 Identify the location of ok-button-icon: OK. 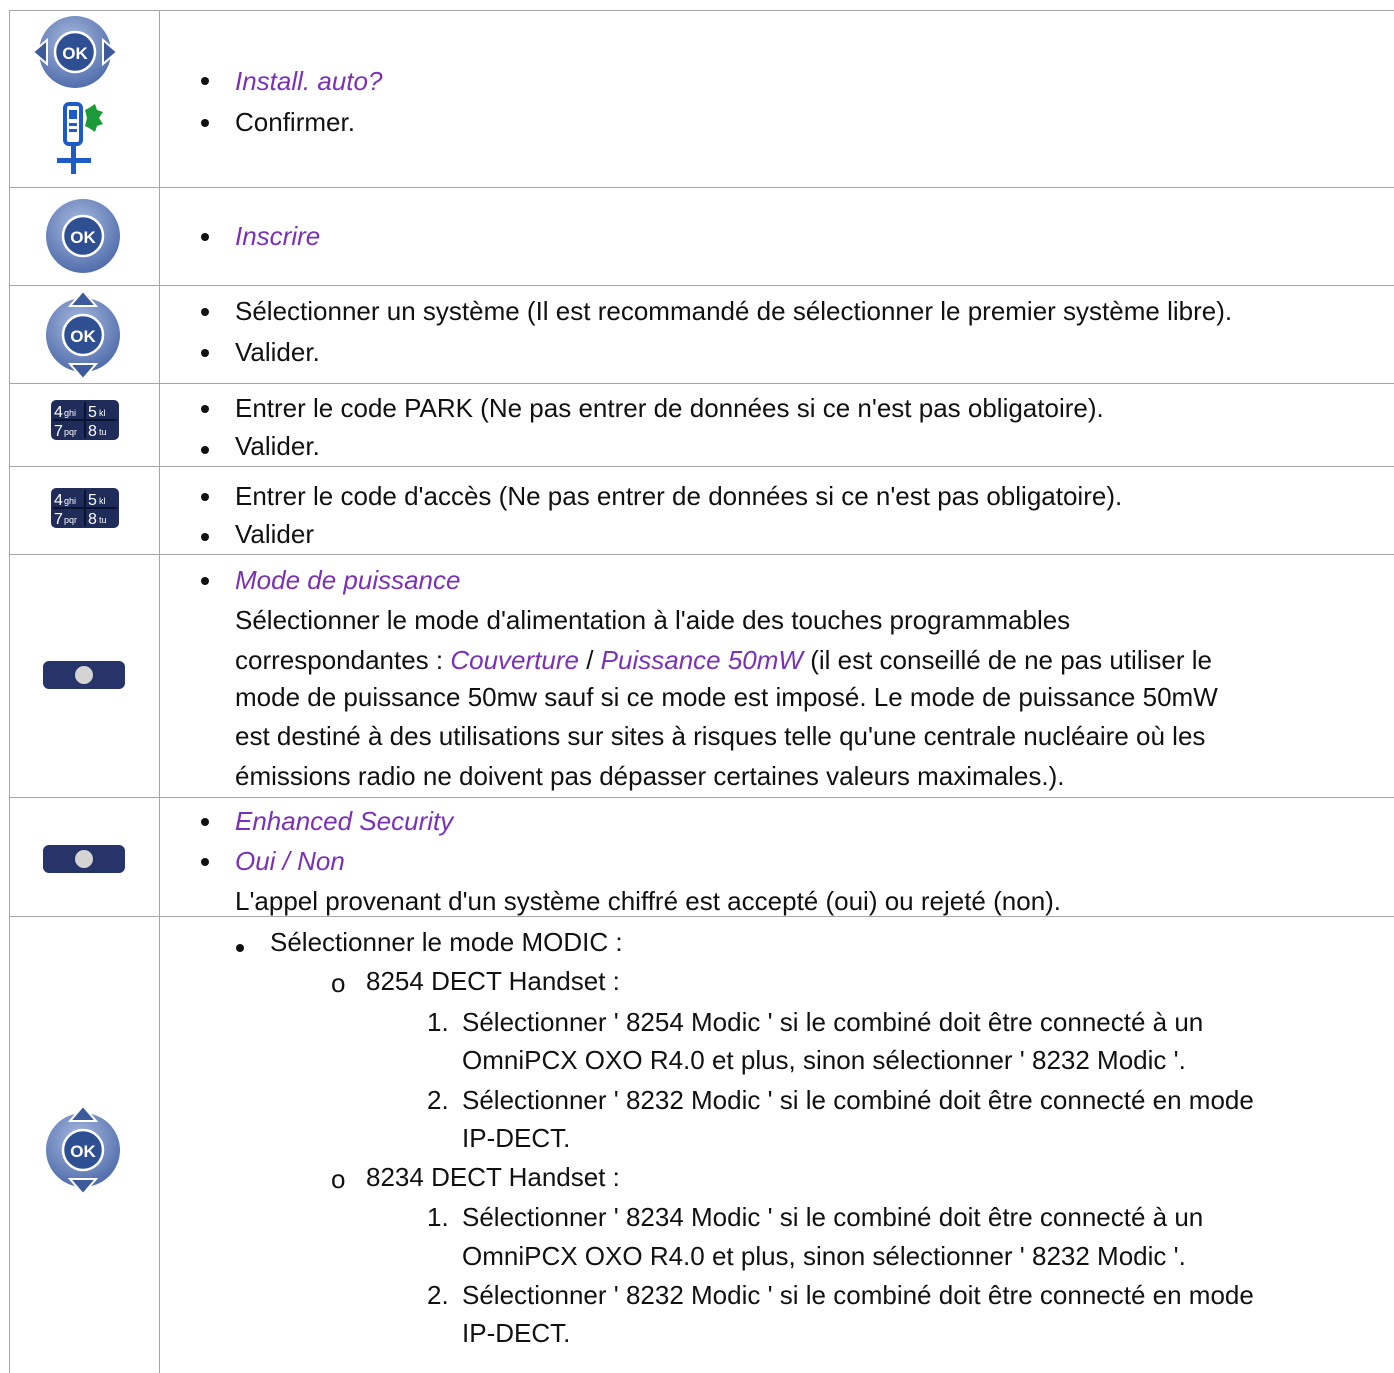
(83, 236).